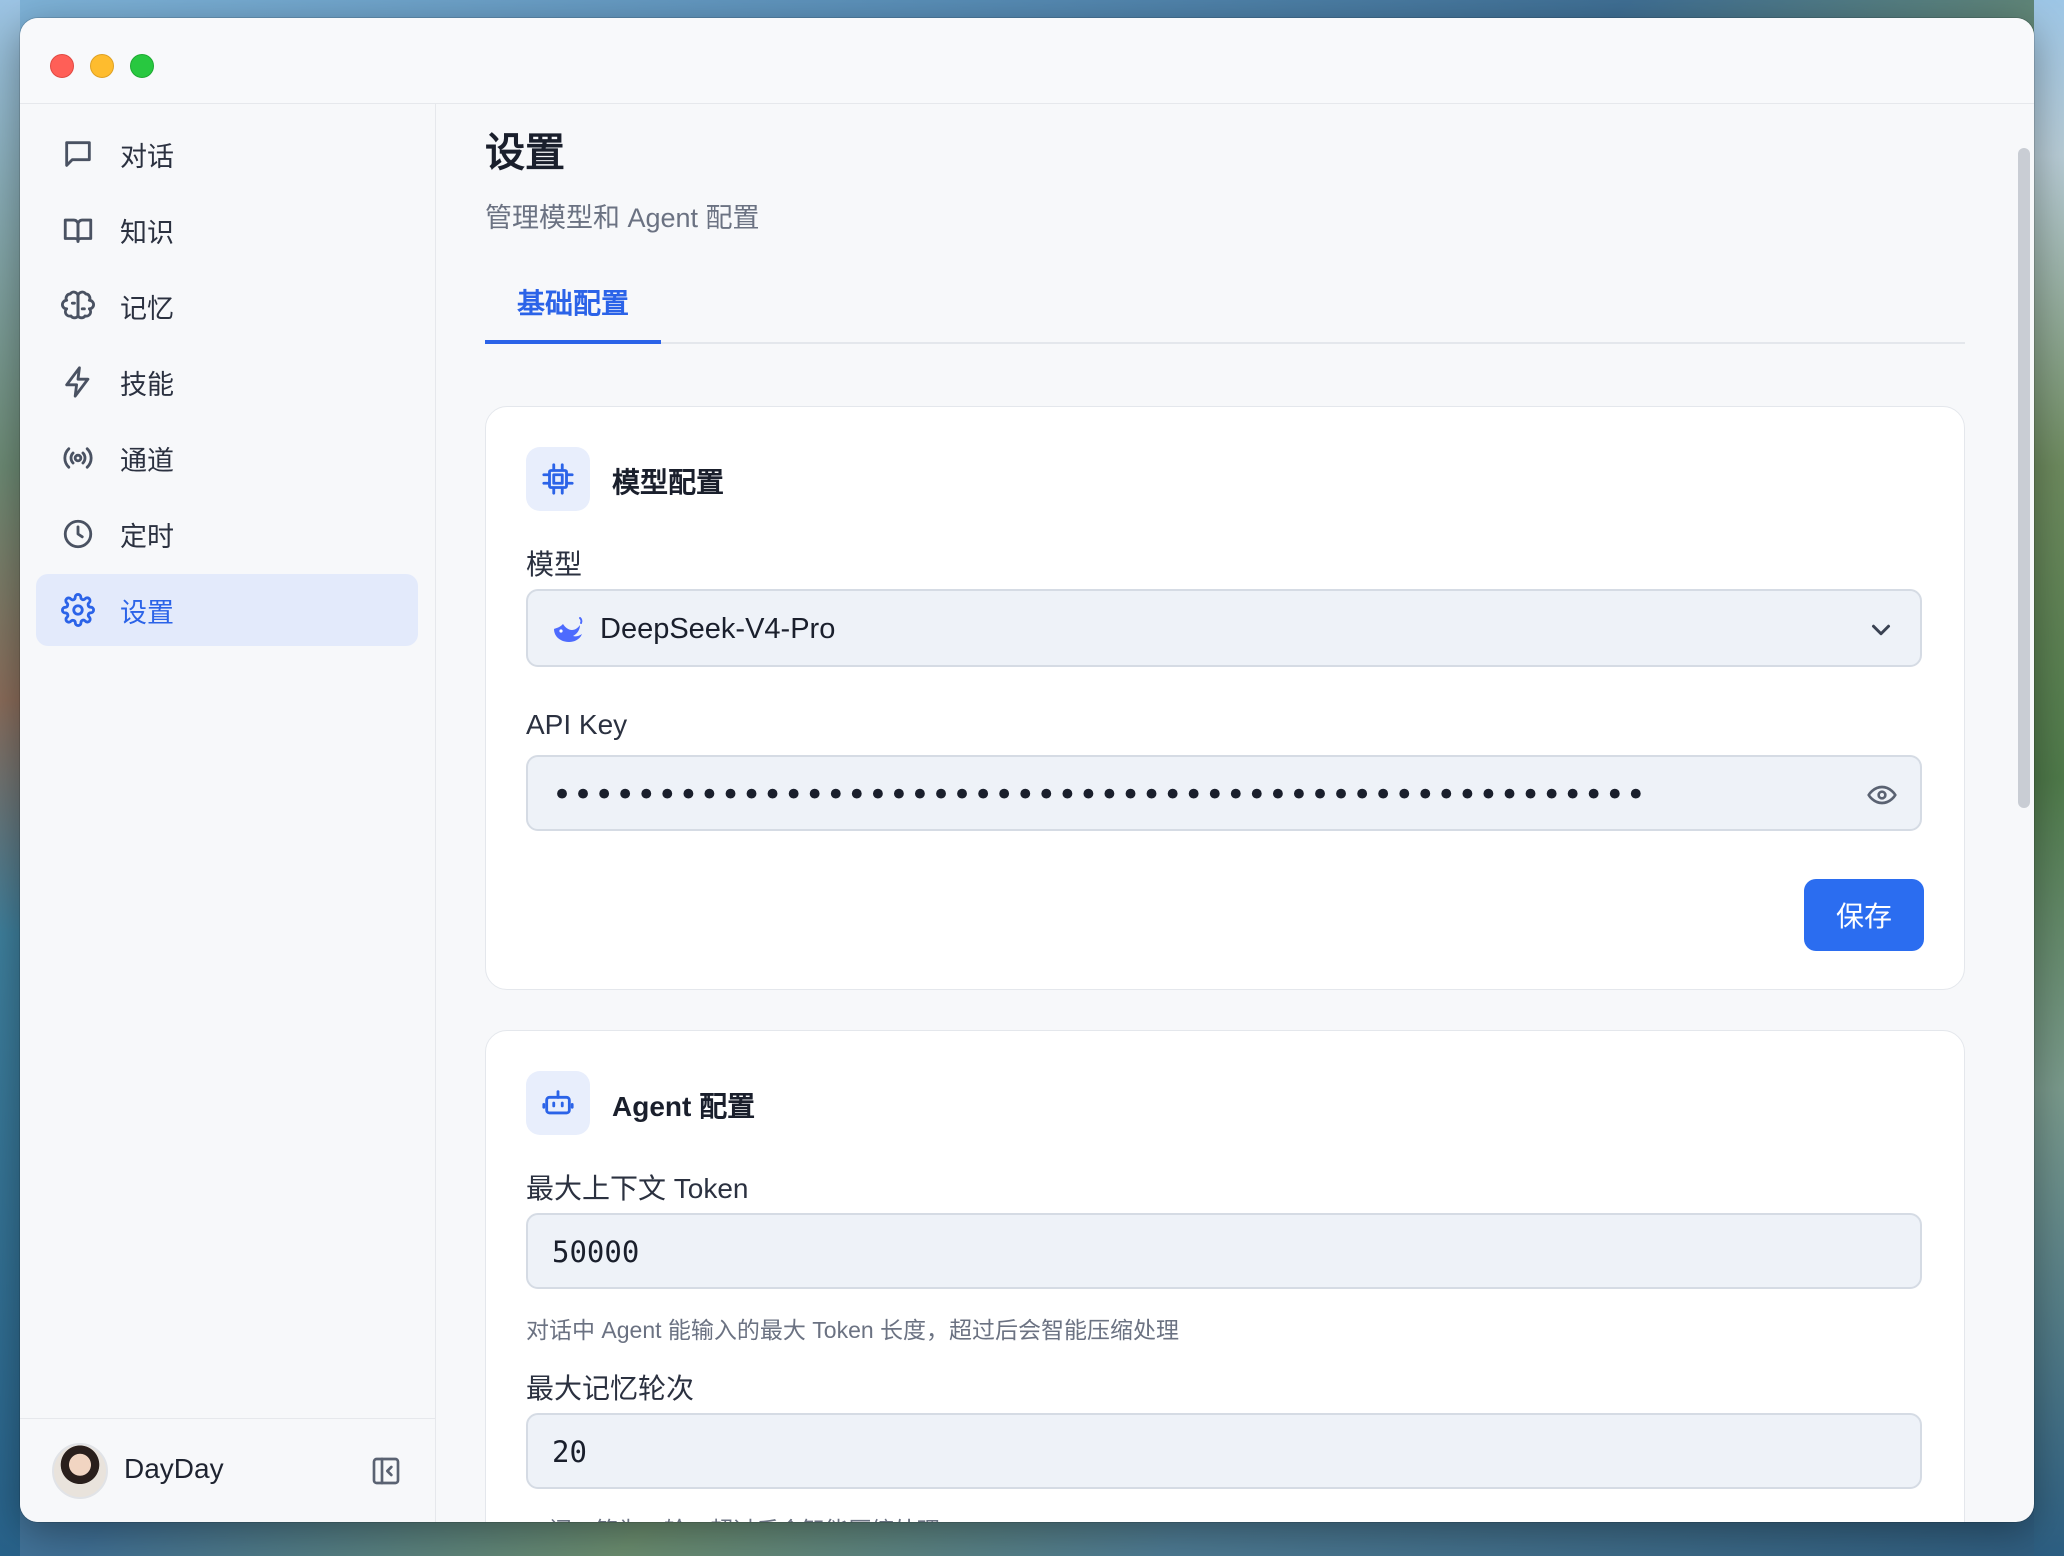  I want to click on eye-icon, so click(1882, 795).